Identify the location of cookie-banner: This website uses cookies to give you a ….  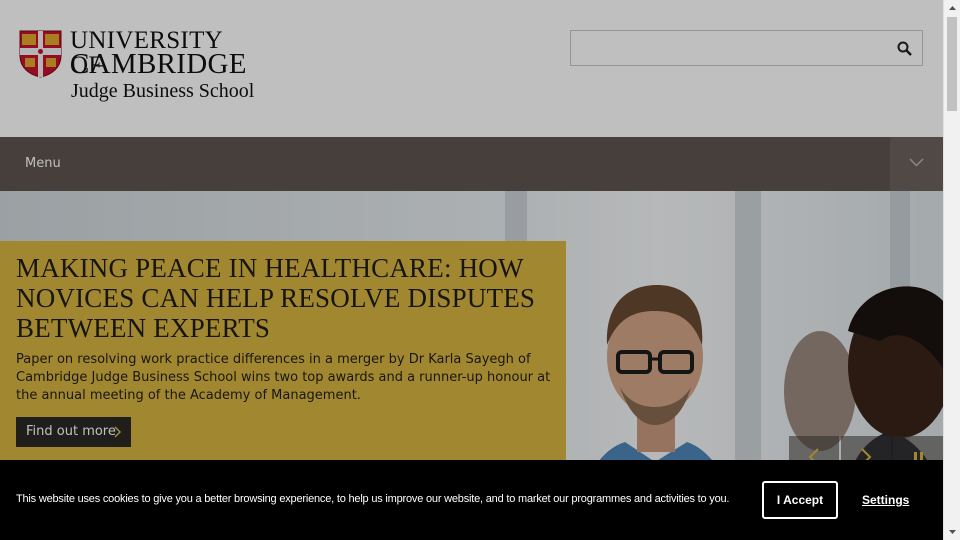
(471, 500).